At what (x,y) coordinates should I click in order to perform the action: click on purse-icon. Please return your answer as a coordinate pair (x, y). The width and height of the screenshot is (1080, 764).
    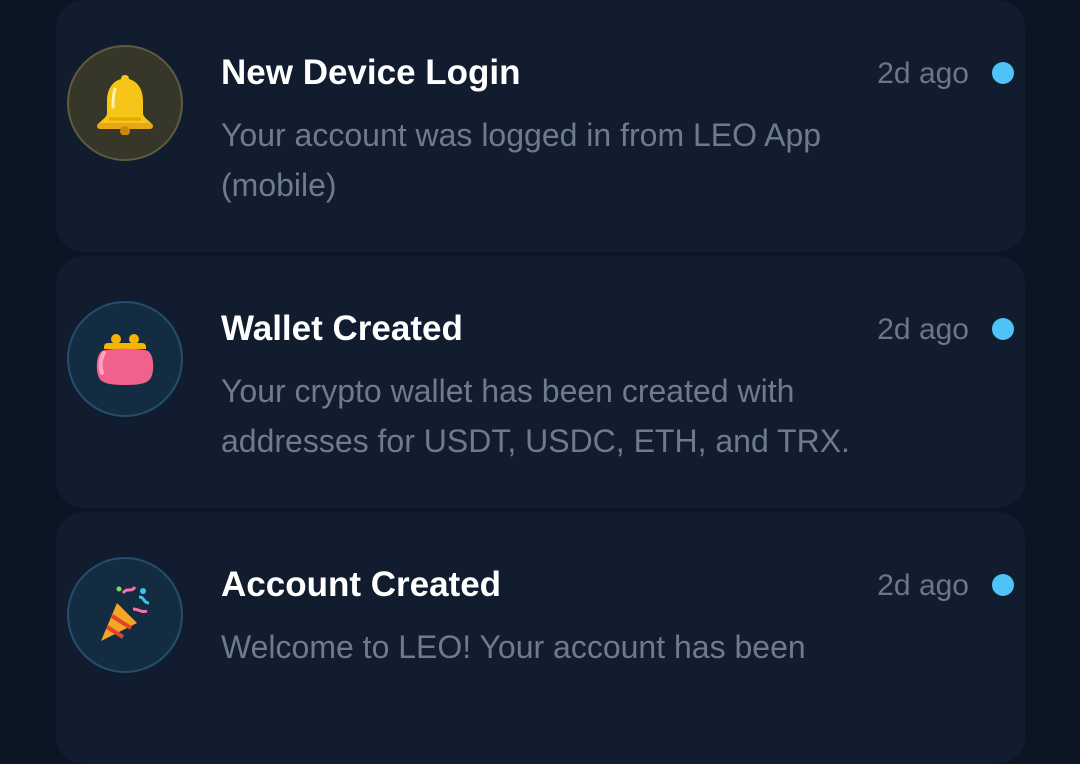
    Looking at the image, I should click on (125, 359).